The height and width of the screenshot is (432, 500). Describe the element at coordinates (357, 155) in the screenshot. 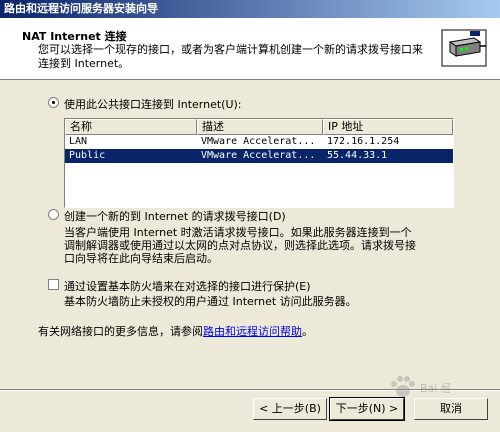

I see `interface-ip: 55.44.33.1` at that location.